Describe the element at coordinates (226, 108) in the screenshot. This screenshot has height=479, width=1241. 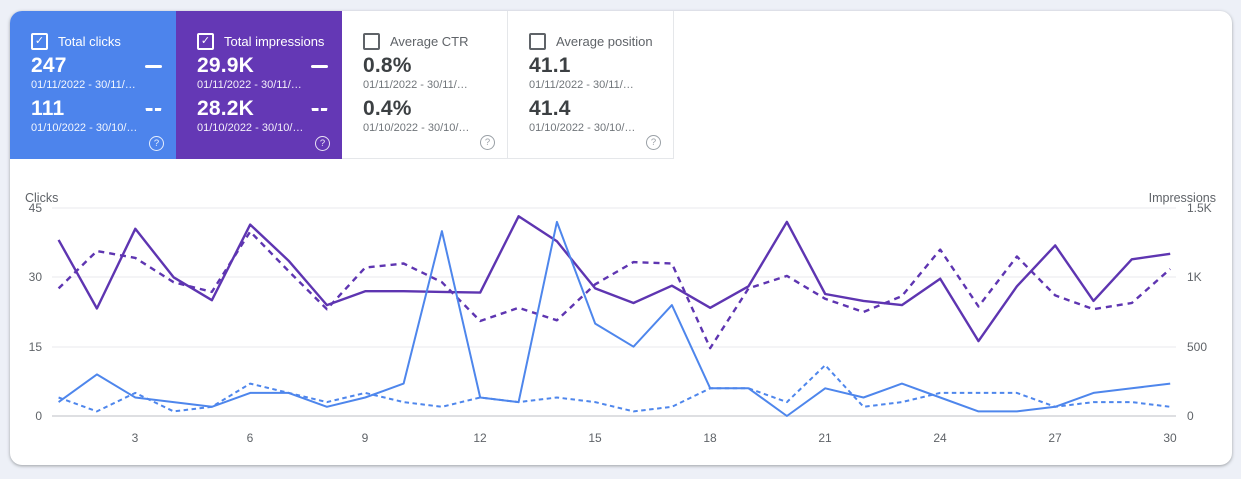
I see `metric-value-previous: 28.2K` at that location.